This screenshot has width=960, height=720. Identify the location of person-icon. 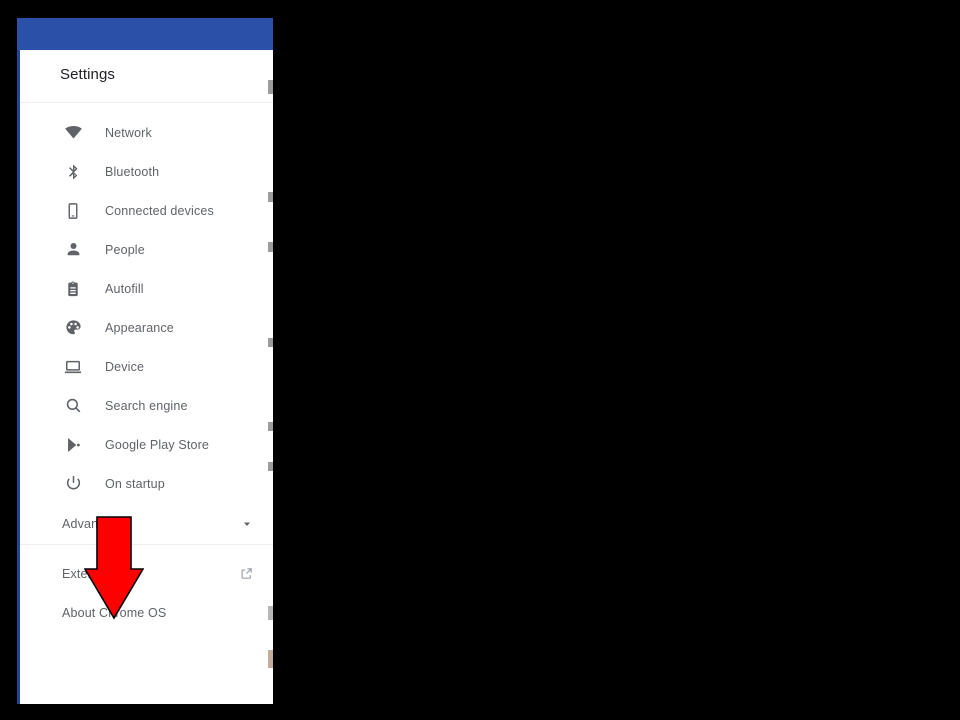
(73, 250).